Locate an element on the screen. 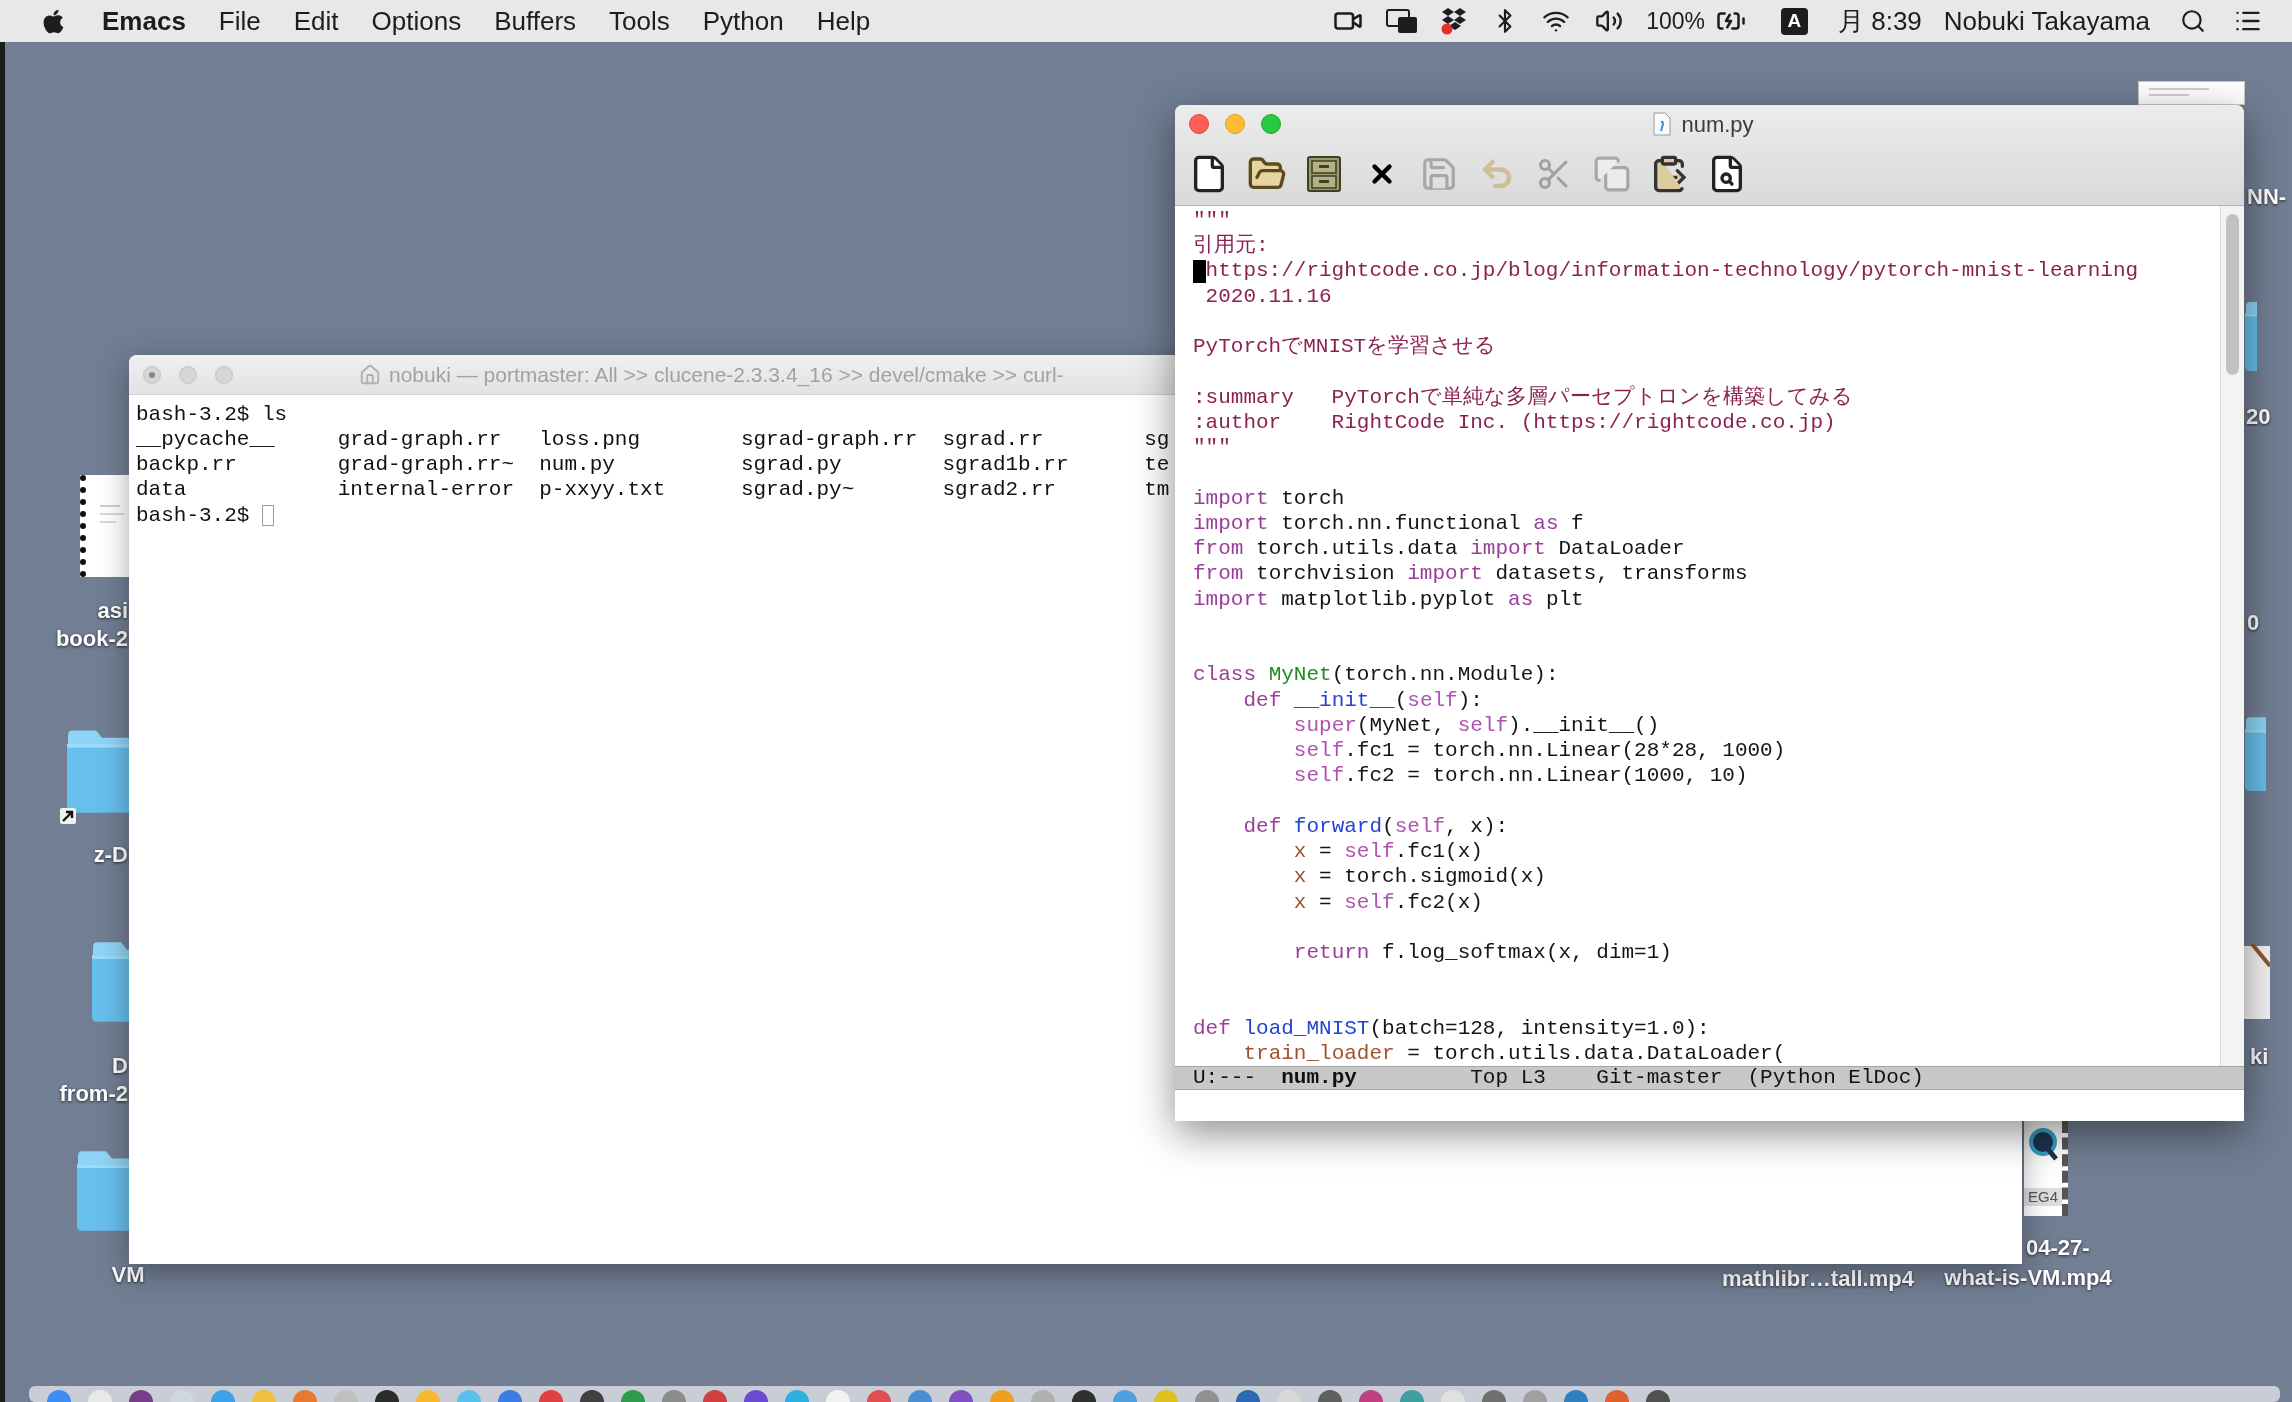  file-name: __pycache__ is located at coordinates (205, 440).